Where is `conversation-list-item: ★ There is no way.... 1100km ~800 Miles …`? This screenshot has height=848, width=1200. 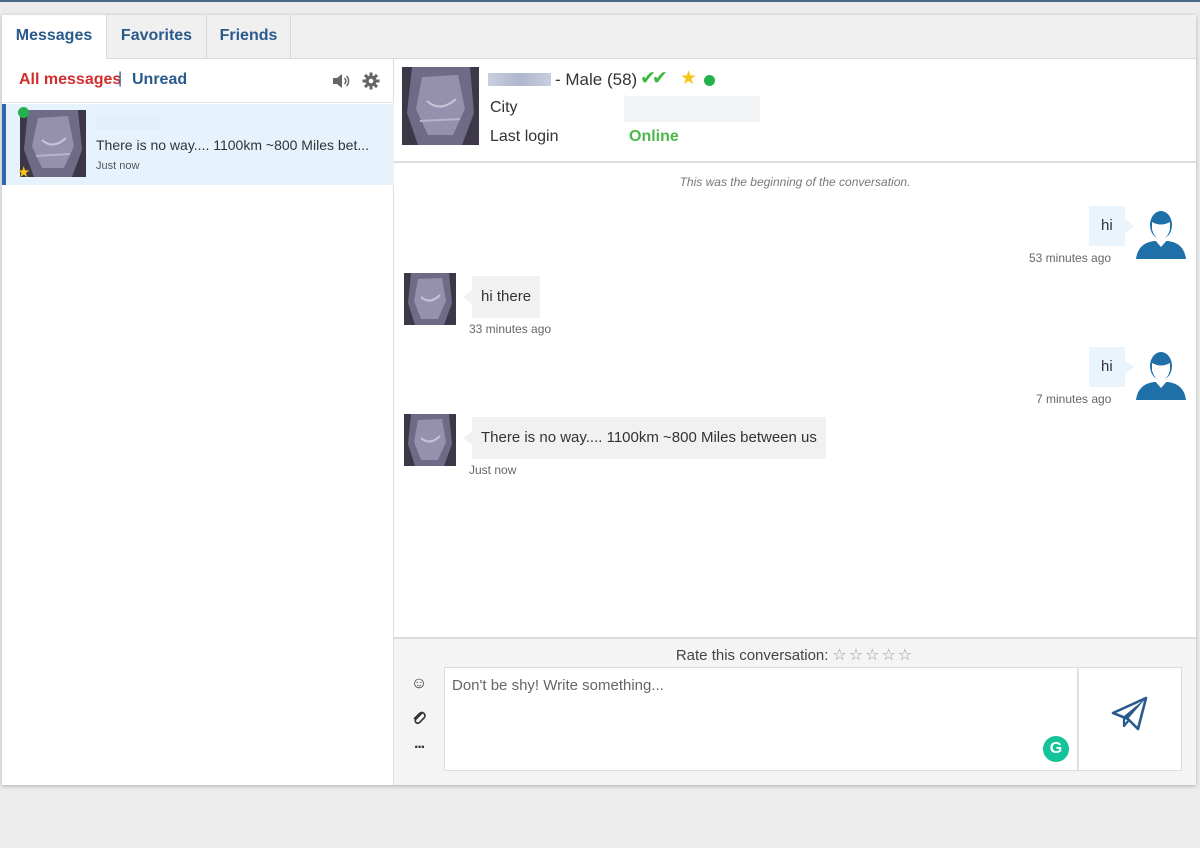
conversation-list-item: ★ There is no way.... 1100km ~800 Miles … is located at coordinates (198, 144).